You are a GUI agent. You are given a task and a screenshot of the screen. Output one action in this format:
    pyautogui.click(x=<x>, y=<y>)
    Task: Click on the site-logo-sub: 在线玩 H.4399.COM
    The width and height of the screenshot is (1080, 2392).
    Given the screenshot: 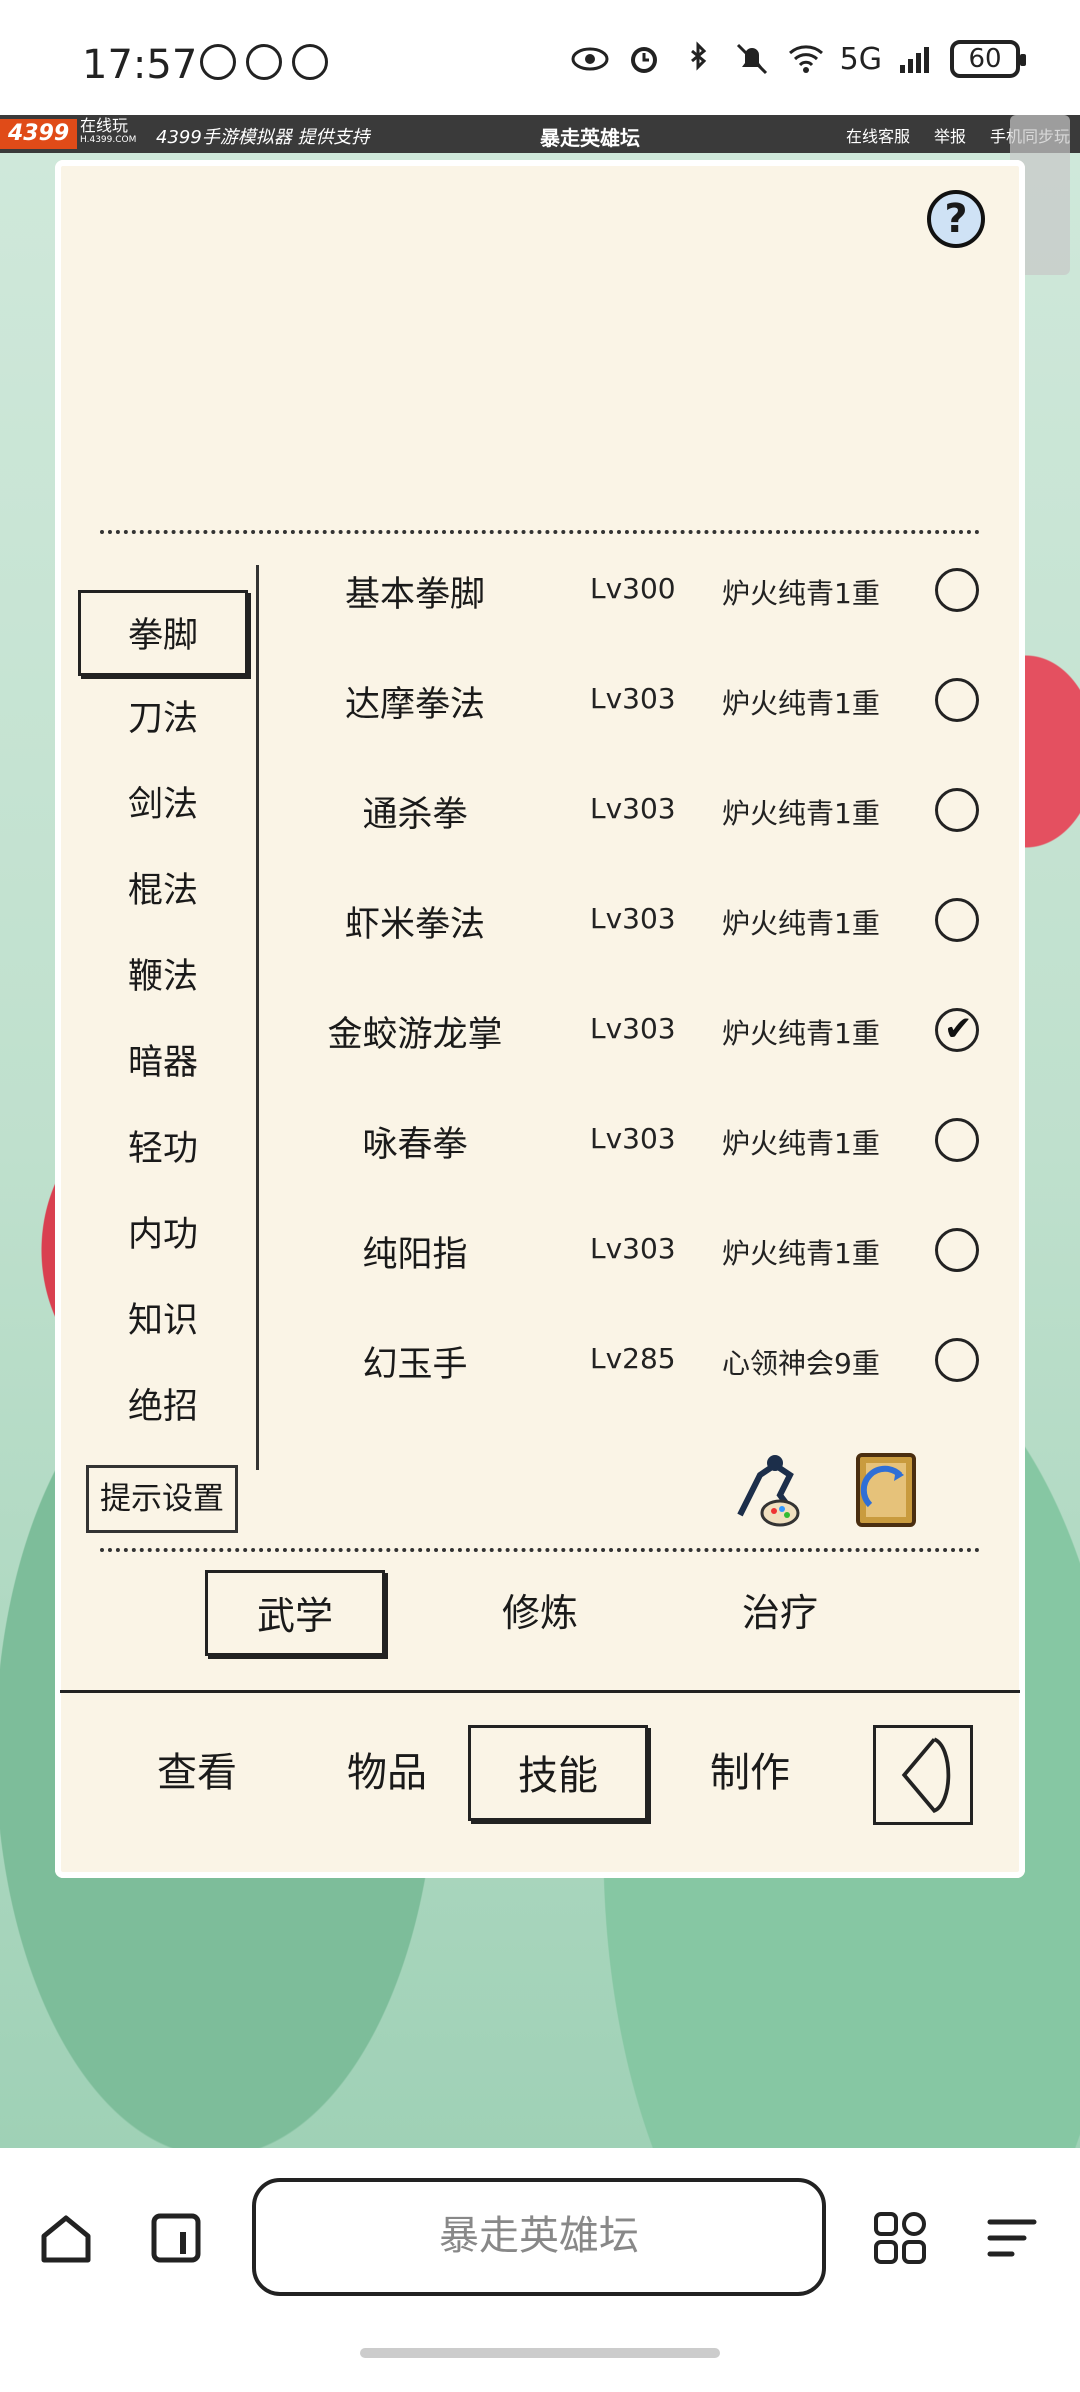 What is the action you would take?
    pyautogui.click(x=108, y=131)
    